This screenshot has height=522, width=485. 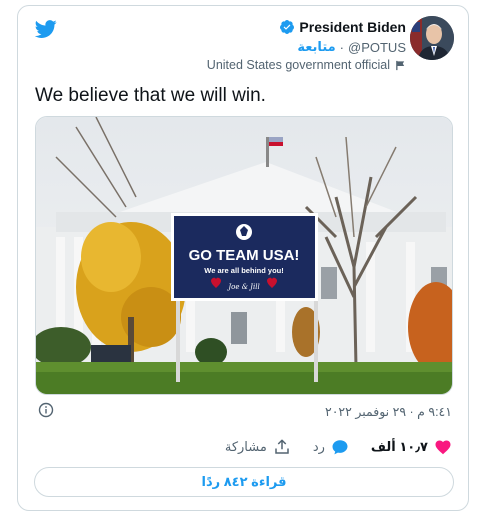 I want to click on reply-label: رد, so click(x=318, y=446).